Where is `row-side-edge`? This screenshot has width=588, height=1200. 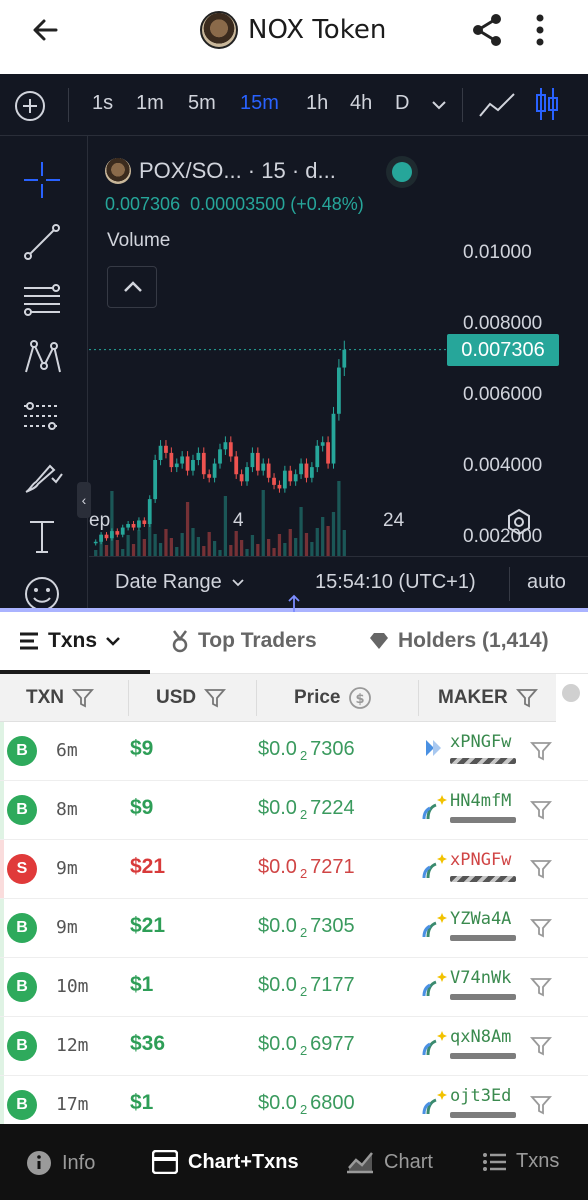
row-side-edge is located at coordinates (2, 810).